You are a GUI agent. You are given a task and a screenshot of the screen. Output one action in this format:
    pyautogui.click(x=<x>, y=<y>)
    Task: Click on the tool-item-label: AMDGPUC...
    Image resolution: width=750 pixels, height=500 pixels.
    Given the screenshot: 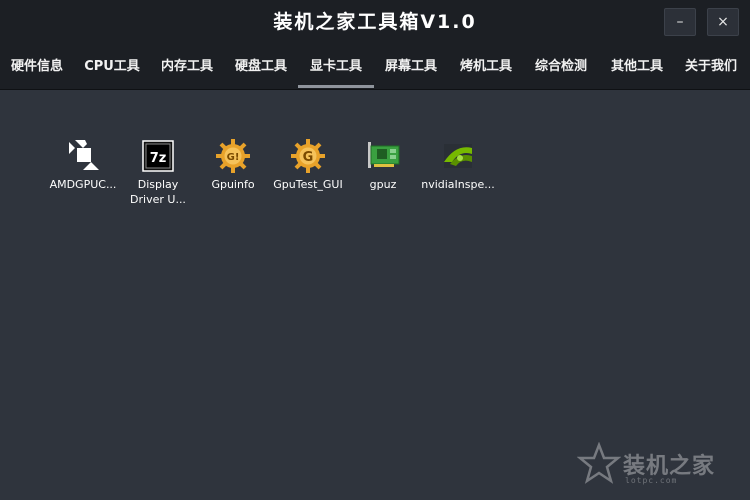 What is the action you would take?
    pyautogui.click(x=83, y=184)
    